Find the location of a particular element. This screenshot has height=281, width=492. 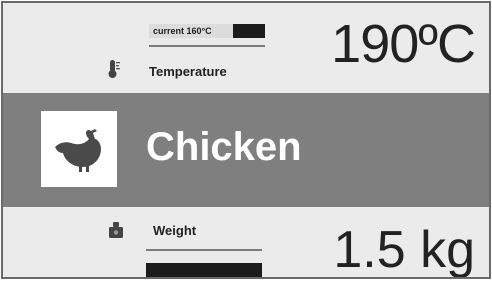

food-icon-tile is located at coordinates (79, 149).